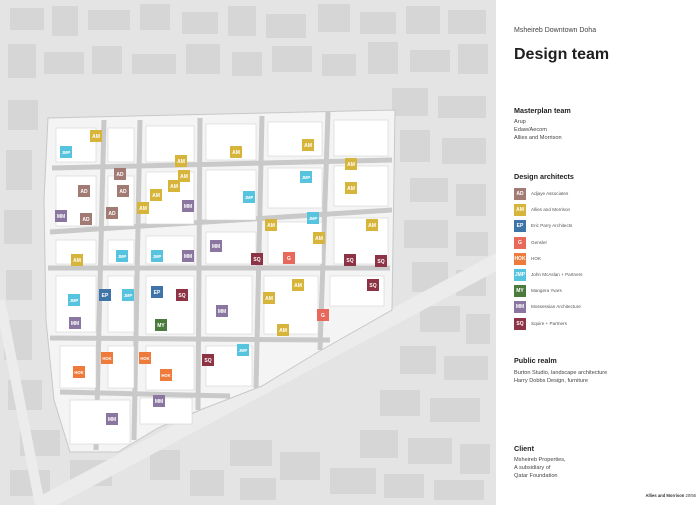 The height and width of the screenshot is (505, 700). I want to click on legend-item: JMP John McAslan + Partners, so click(604, 275).